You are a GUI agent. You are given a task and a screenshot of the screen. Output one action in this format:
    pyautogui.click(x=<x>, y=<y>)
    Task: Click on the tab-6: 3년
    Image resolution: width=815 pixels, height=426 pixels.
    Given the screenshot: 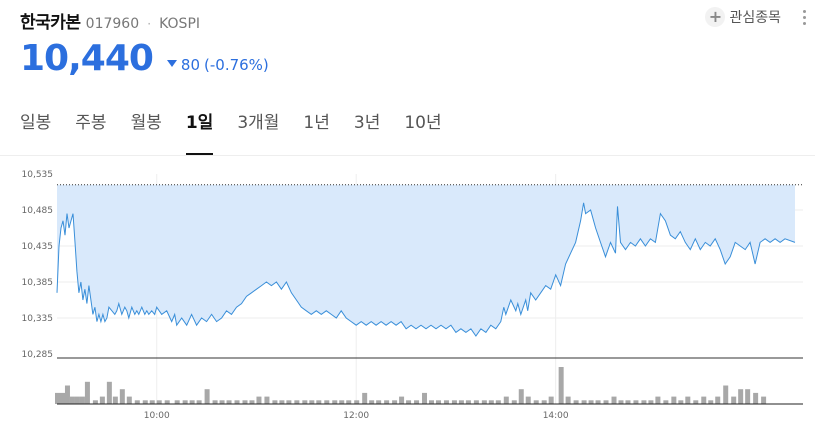 What is the action you would take?
    pyautogui.click(x=367, y=131)
    